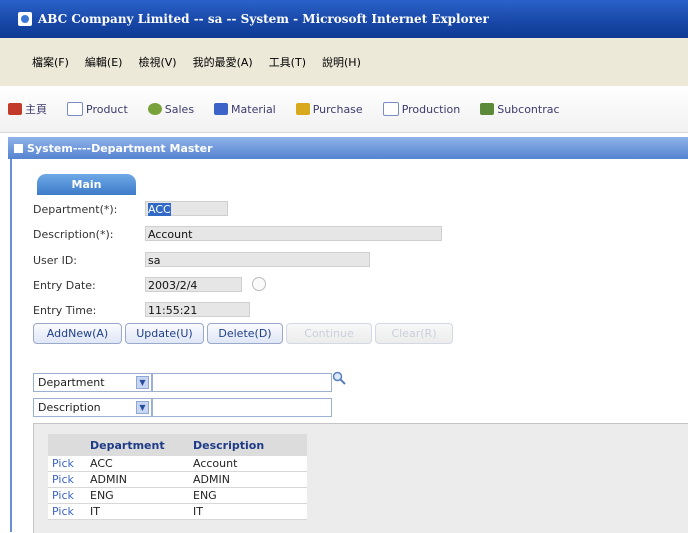 Image resolution: width=688 pixels, height=533 pixels. What do you see at coordinates (179, 109) in the screenshot?
I see `tab-sales-label: Sales` at bounding box center [179, 109].